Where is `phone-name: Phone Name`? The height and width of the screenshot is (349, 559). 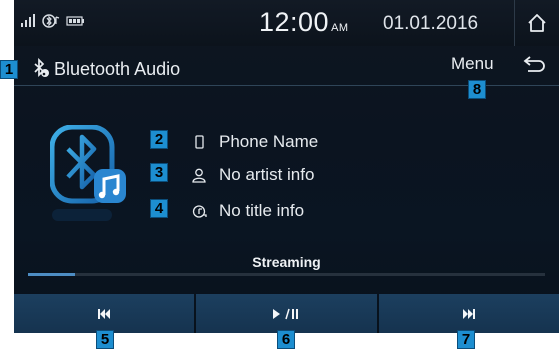 phone-name: Phone Name is located at coordinates (269, 141).